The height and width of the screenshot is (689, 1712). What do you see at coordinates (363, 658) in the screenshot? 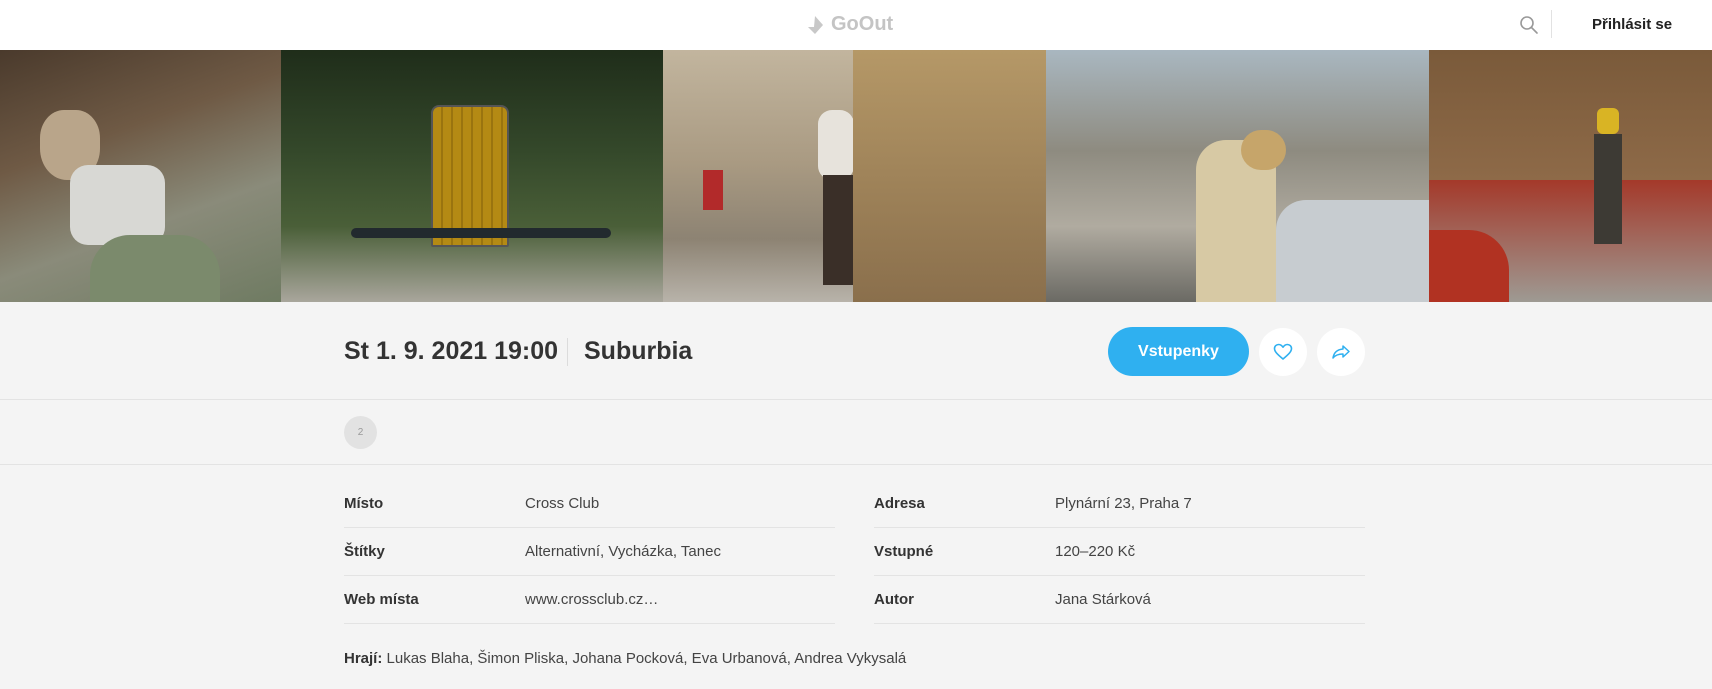
I see `performers-label: Hrají:` at bounding box center [363, 658].